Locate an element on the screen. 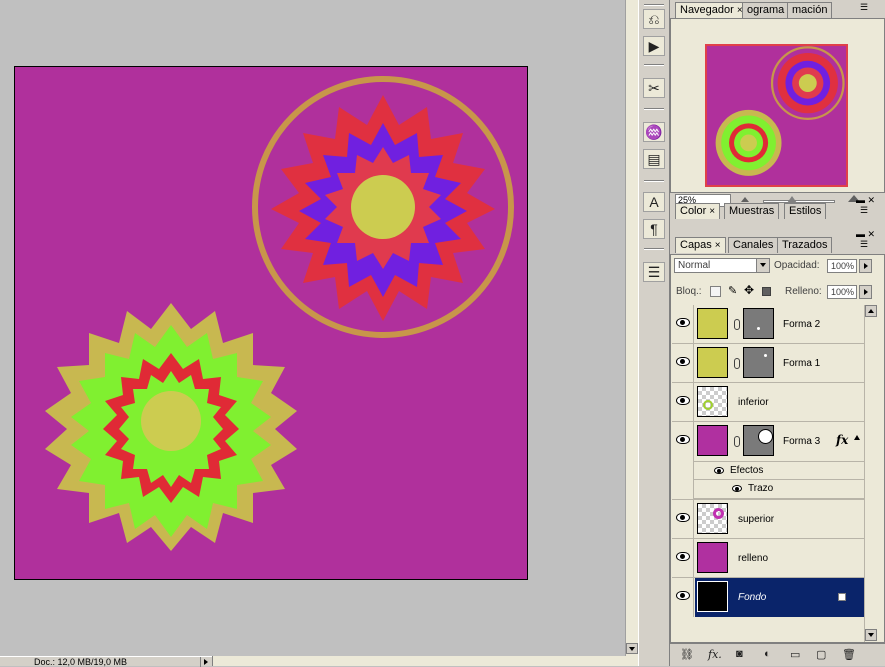  clone-source-icon: ▤ is located at coordinates (654, 159).